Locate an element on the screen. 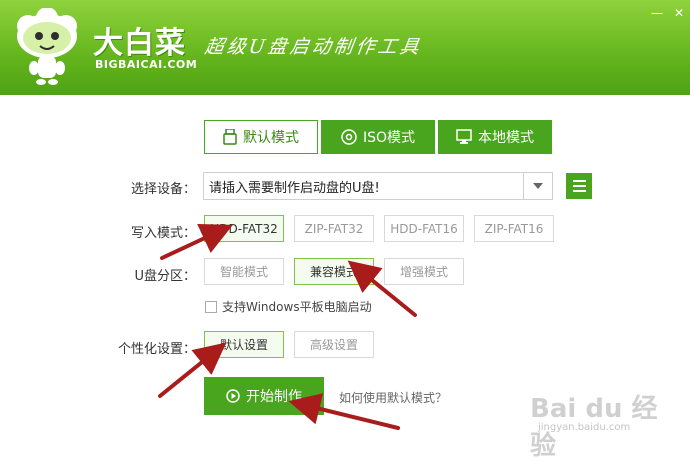 Image resolution: width=690 pixels, height=462 pixels. chevron-down-icon is located at coordinates (537, 186).